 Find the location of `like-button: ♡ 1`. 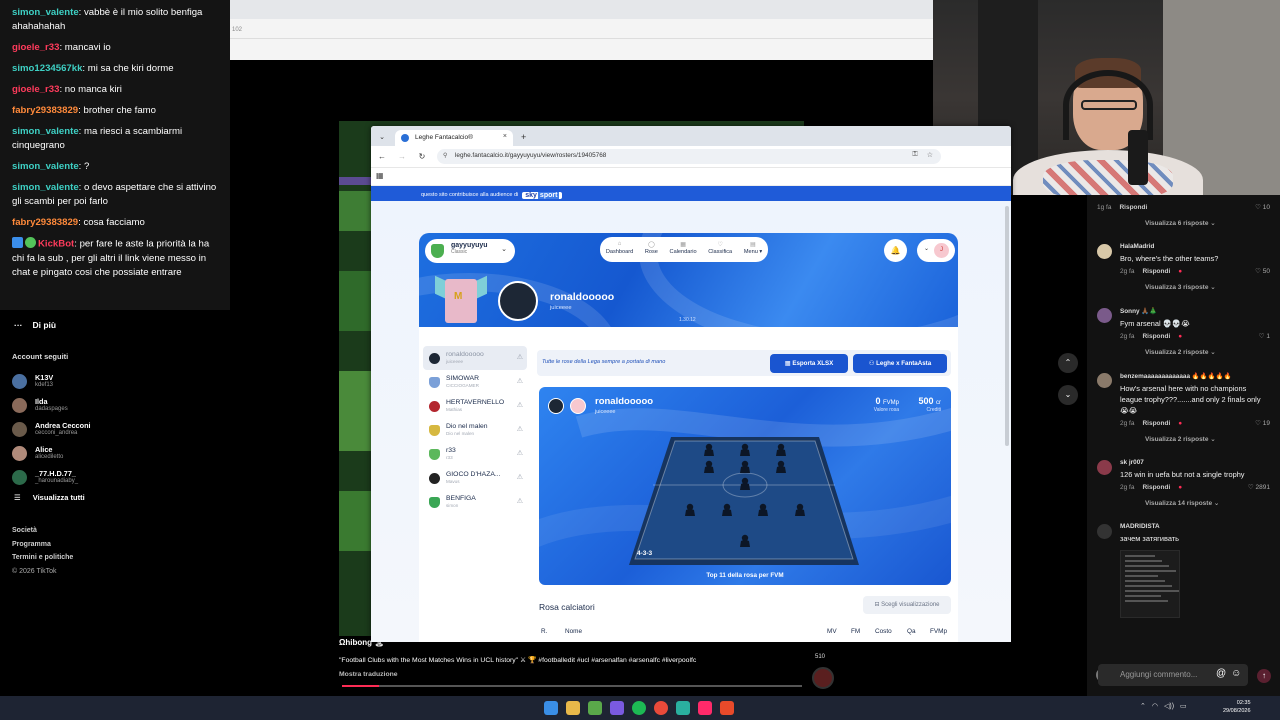

like-button: ♡ 1 is located at coordinates (1264, 336).